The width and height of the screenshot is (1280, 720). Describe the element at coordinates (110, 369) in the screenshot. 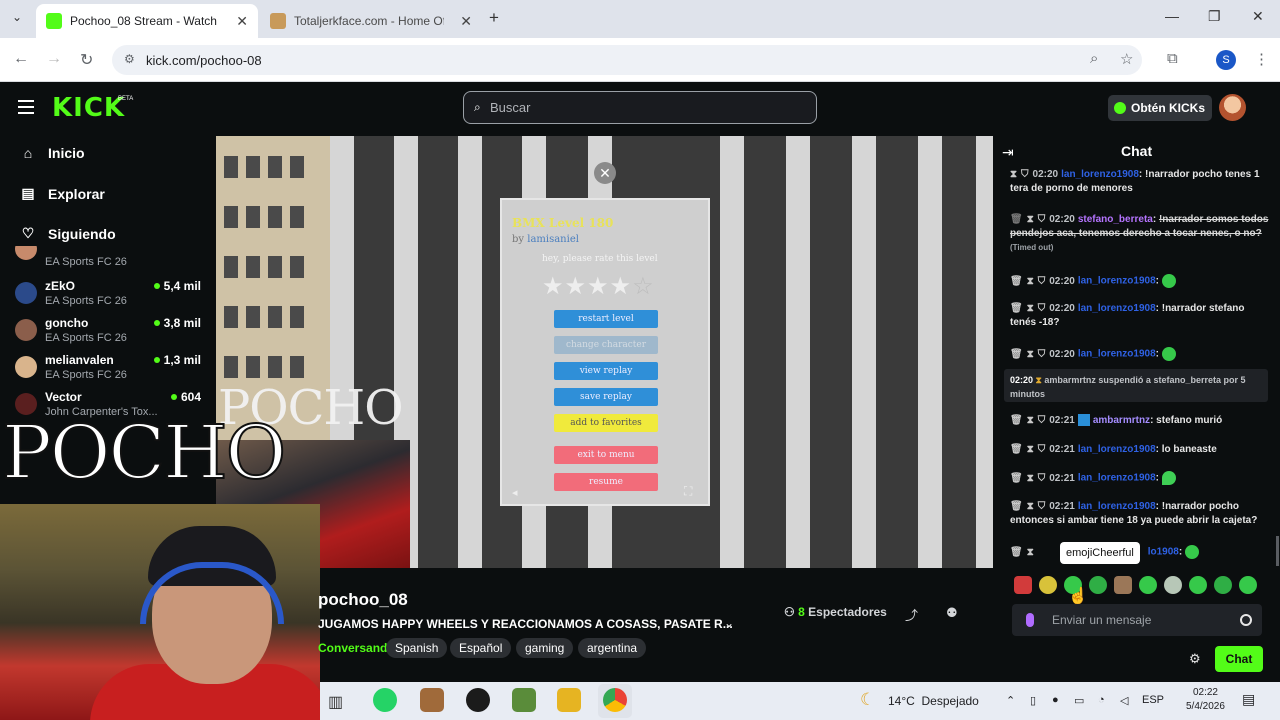

I see `channel-item-melianvalen: melianvalen EA Sports FC 26 1,3 mil` at that location.